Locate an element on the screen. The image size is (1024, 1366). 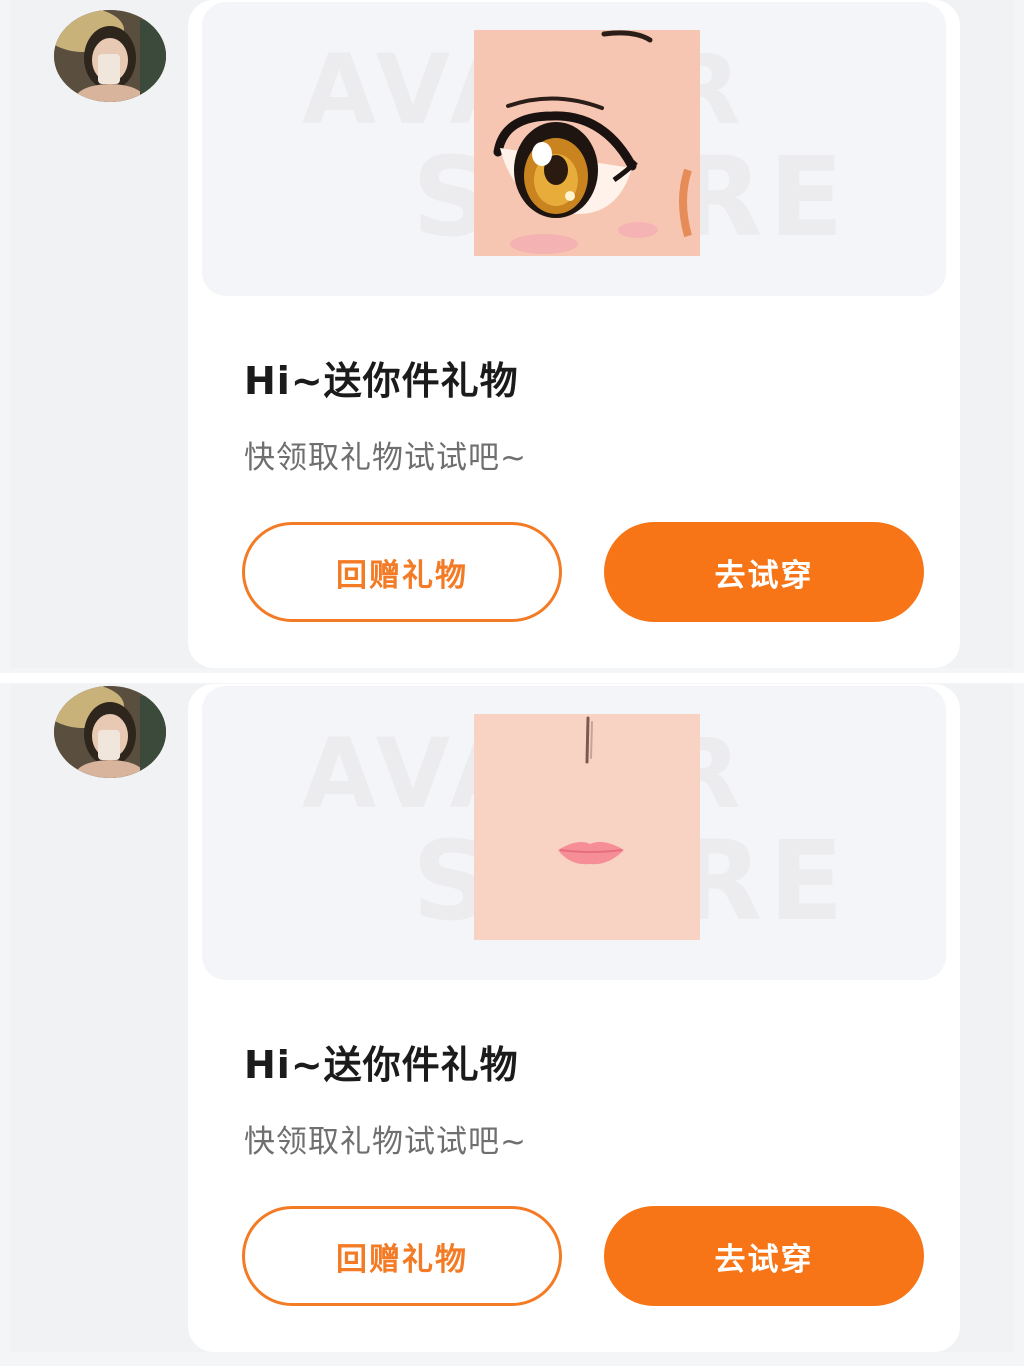
anime-mouth-icon is located at coordinates (587, 827).